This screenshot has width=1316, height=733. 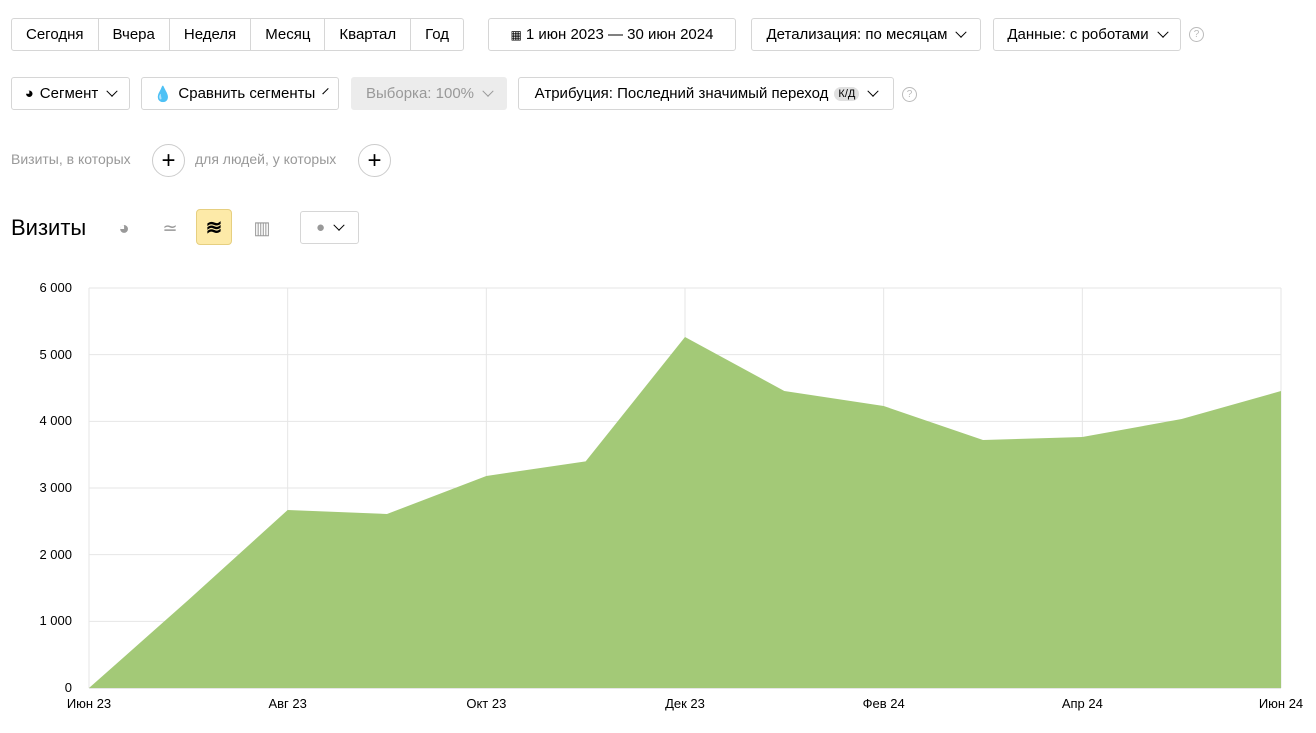 I want to click on y-tick-label: 4 000, so click(x=55, y=421).